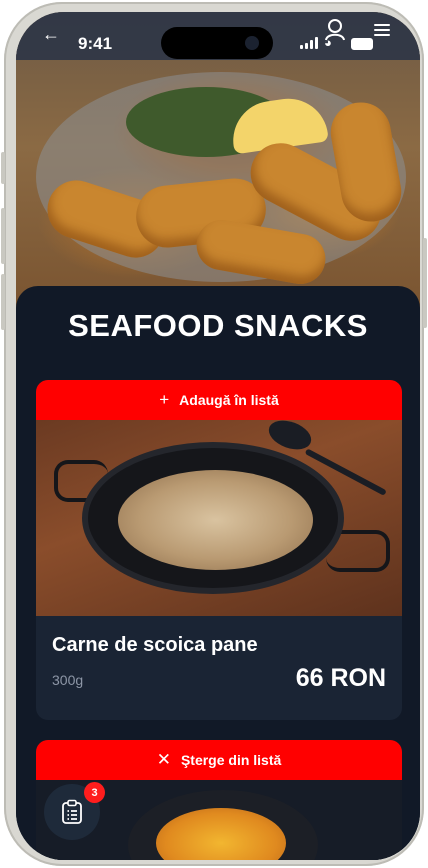  Describe the element at coordinates (231, 760) in the screenshot. I see `remove-from-list-label: Şterge din listă` at that location.